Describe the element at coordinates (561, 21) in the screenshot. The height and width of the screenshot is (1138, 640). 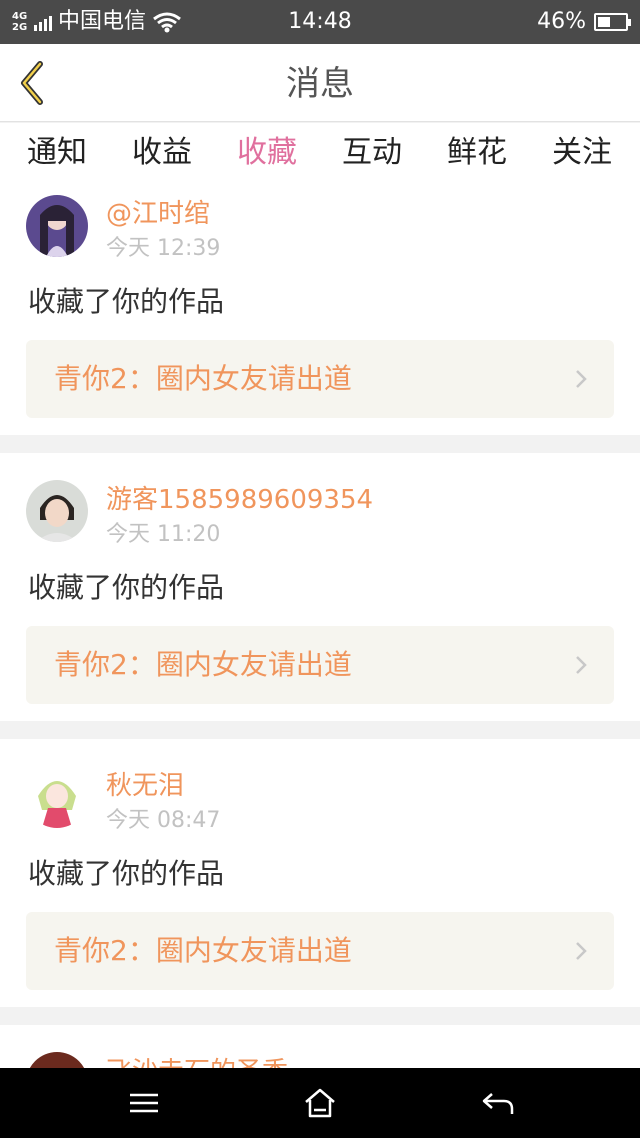
I see `battery-percent: 46%` at that location.